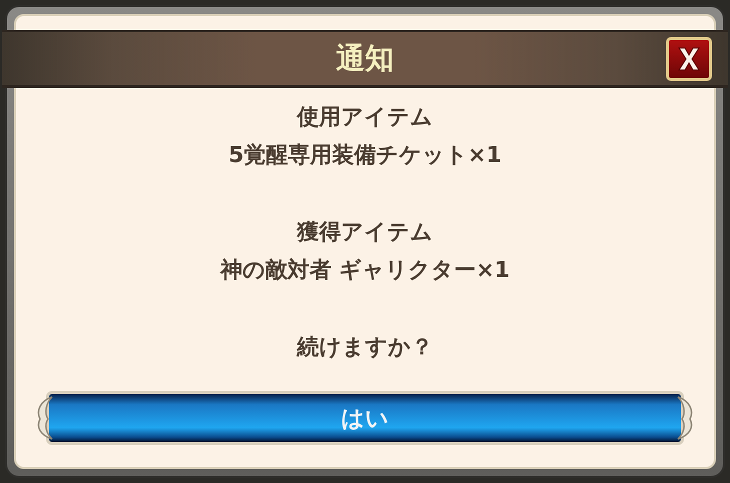  I want to click on yes-button: はい, so click(365, 418).